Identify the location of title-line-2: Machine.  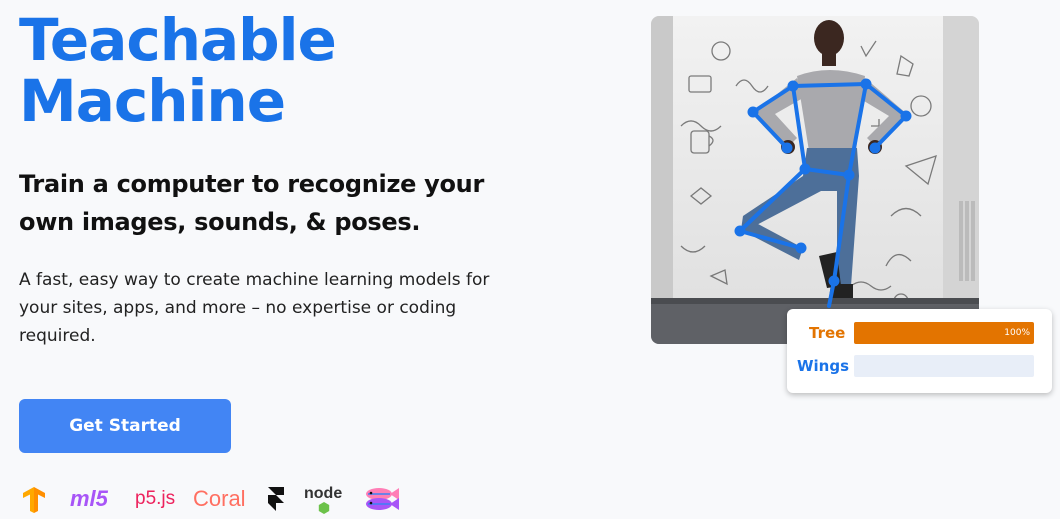
(152, 101).